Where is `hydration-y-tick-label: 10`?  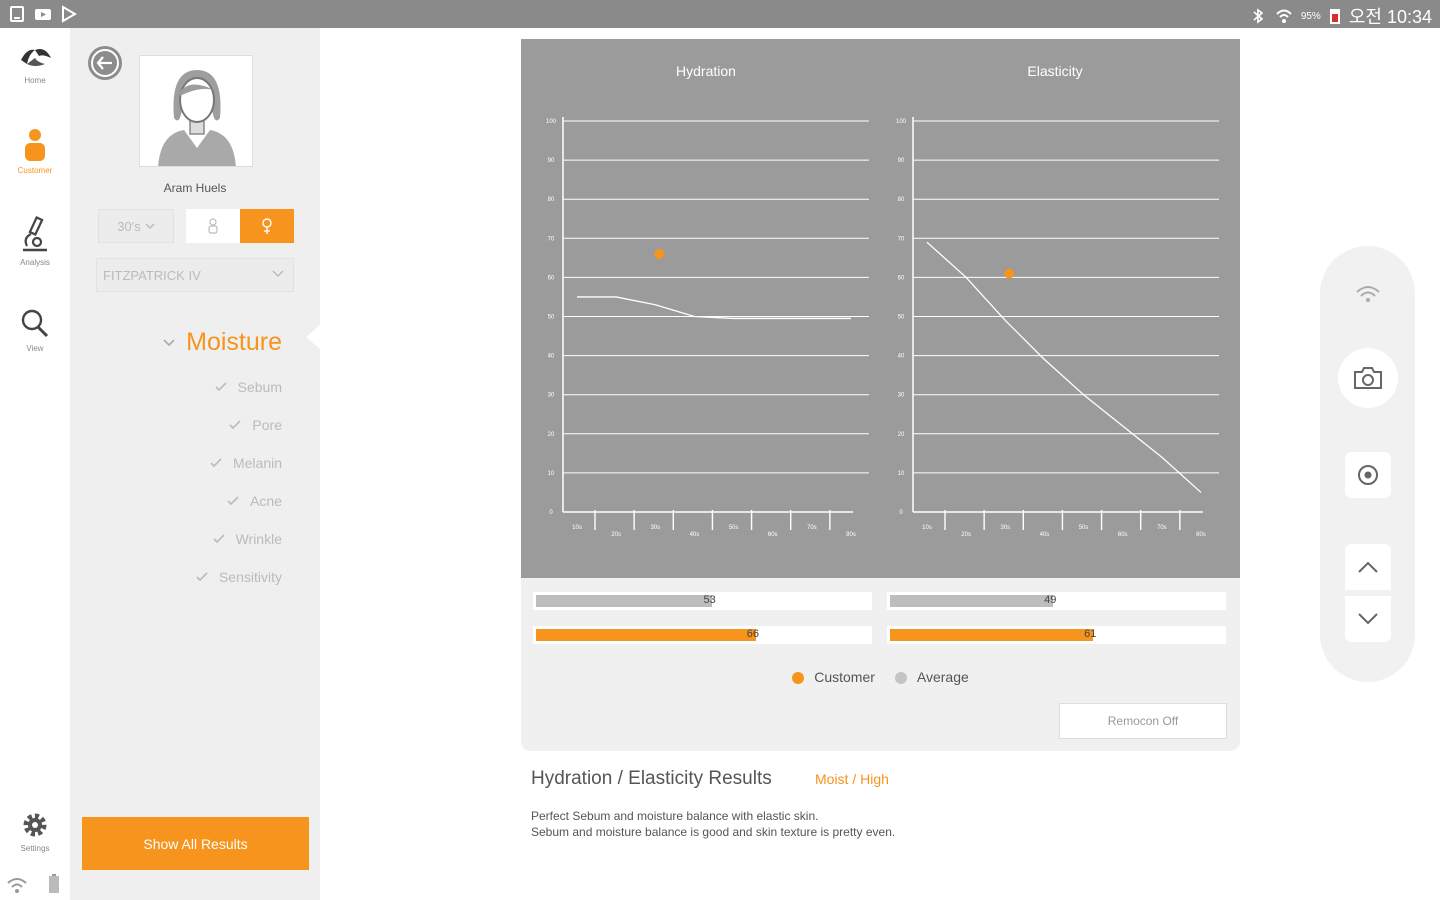
hydration-y-tick-label: 10 is located at coordinates (551, 474).